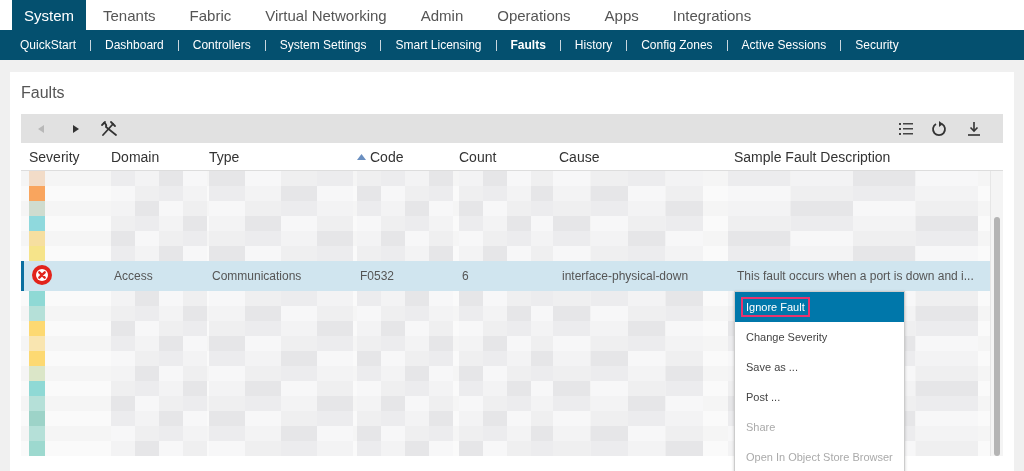 The image size is (1024, 471). What do you see at coordinates (442, 15) in the screenshot?
I see `nav-tab: Admin` at bounding box center [442, 15].